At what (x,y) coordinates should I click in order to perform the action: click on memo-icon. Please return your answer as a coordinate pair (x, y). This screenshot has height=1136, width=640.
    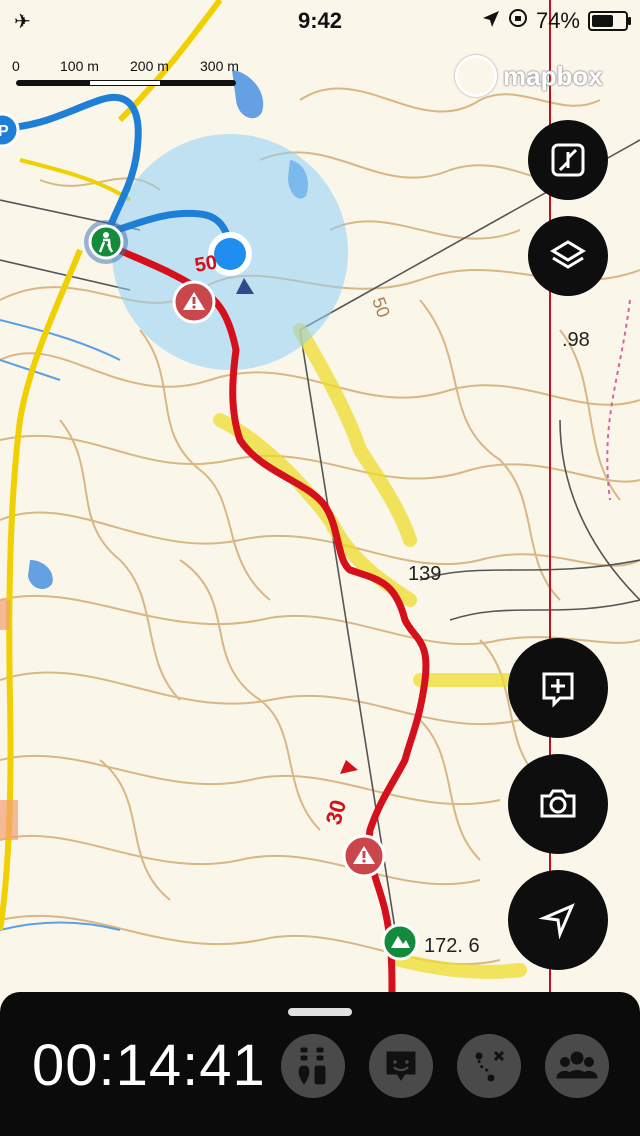
    Looking at the image, I should click on (401, 1066).